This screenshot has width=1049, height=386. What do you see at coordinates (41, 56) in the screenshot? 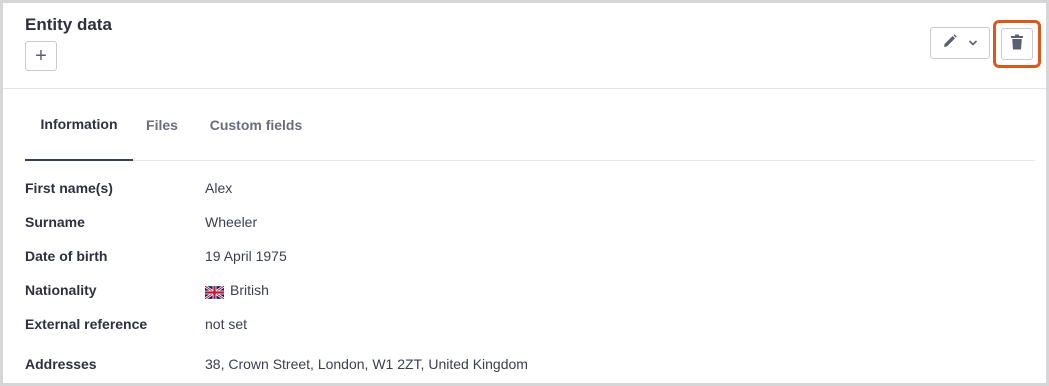
I see `add-button: +` at bounding box center [41, 56].